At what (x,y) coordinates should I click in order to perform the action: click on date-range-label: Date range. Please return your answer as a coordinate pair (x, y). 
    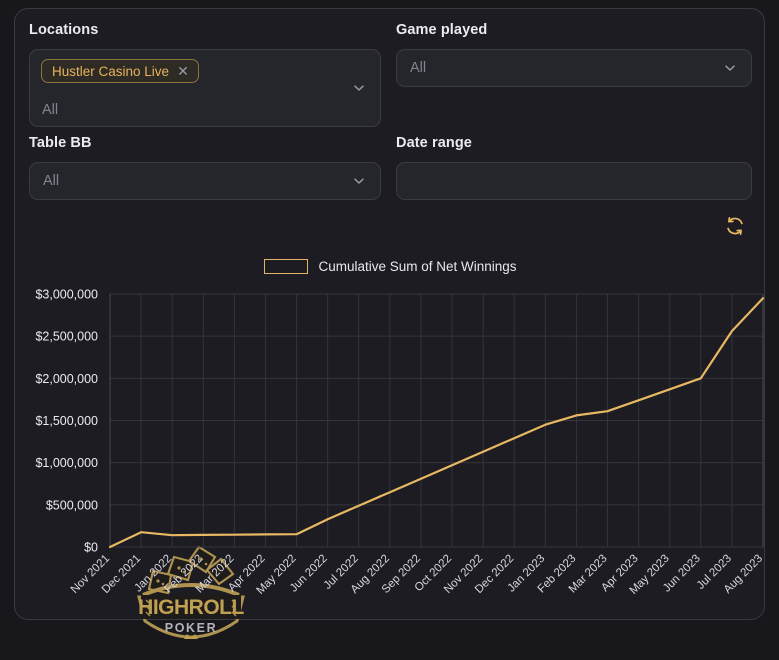
    Looking at the image, I should click on (434, 143).